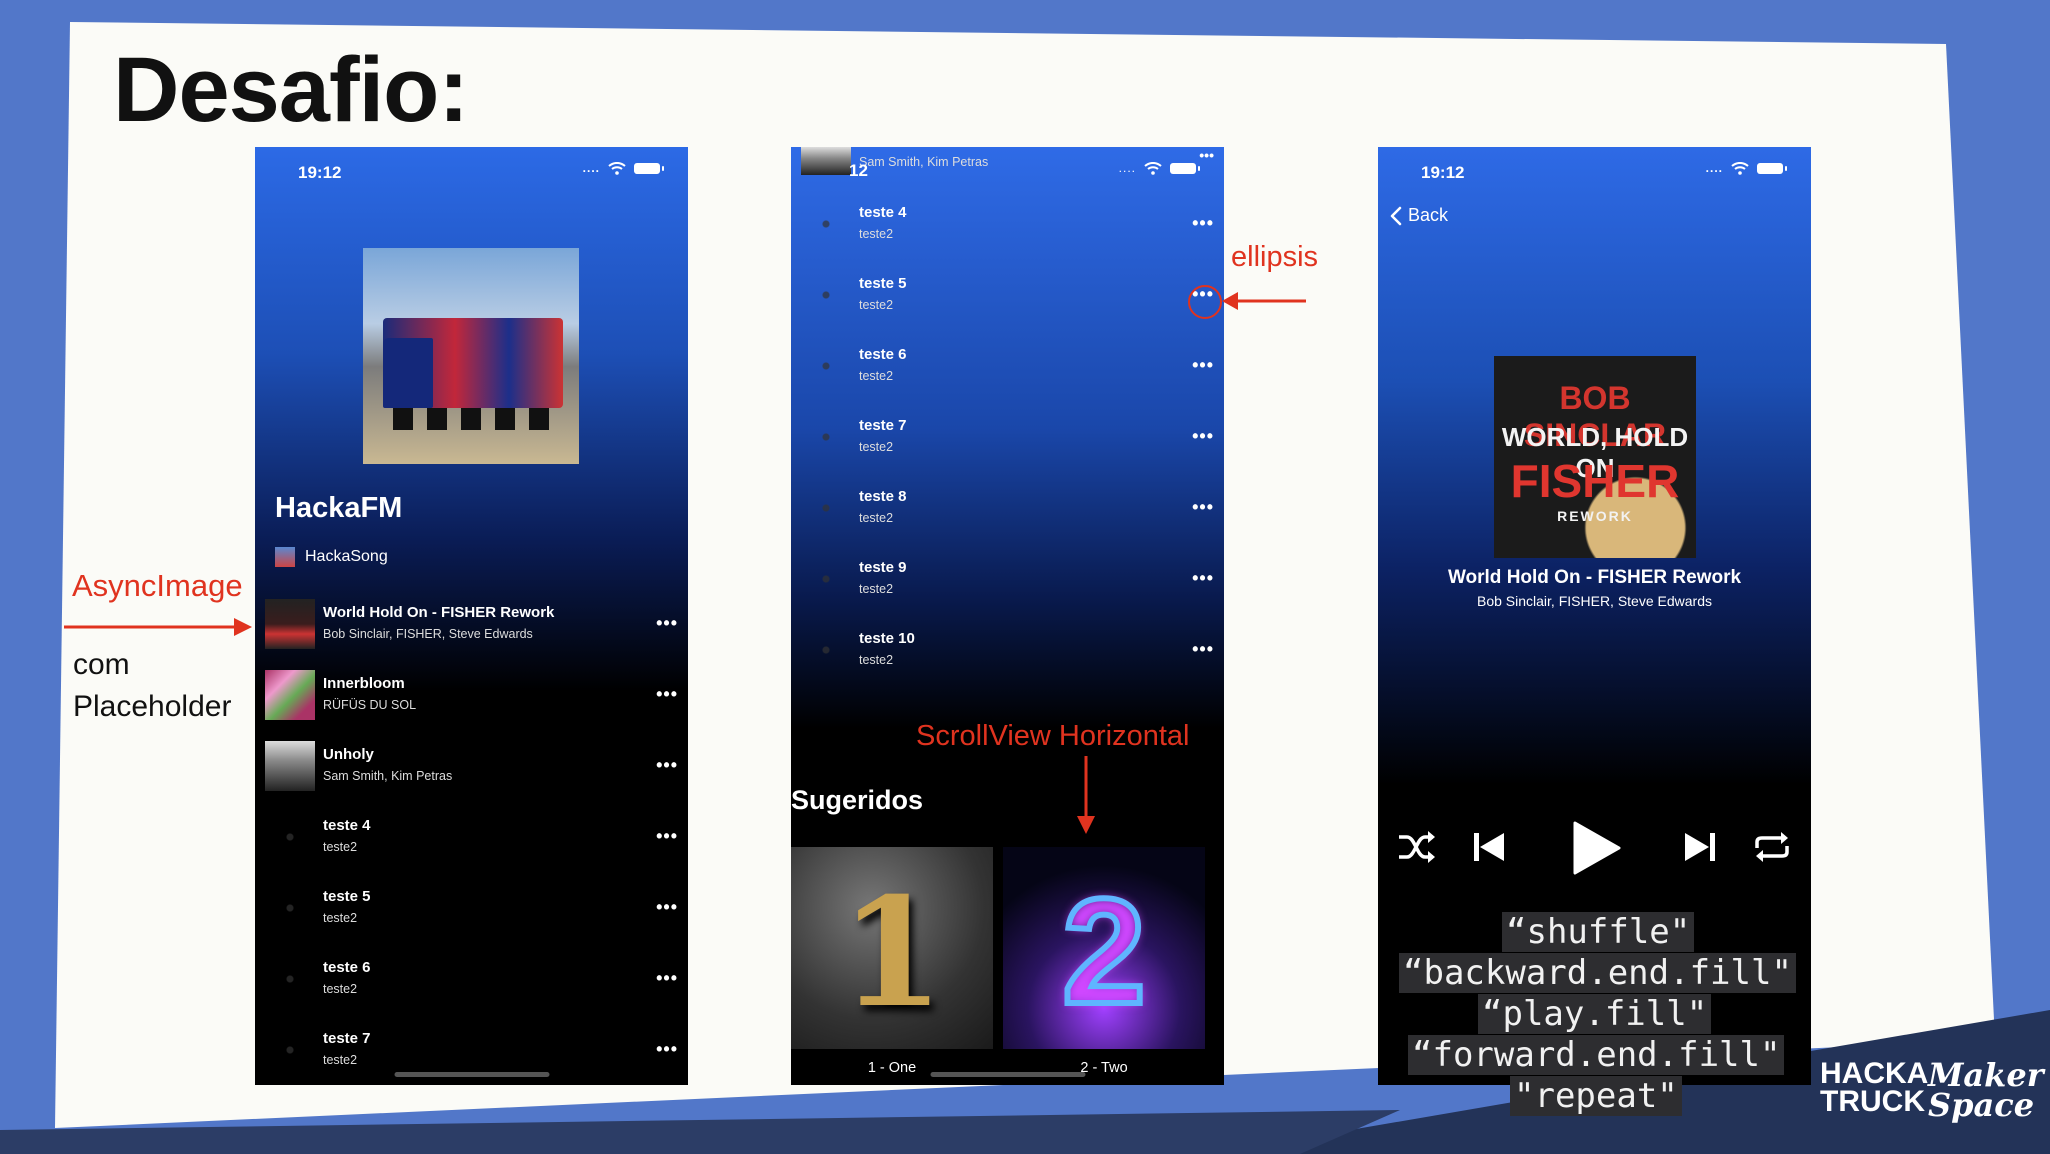 The height and width of the screenshot is (1154, 2050). I want to click on slide-title: Desafio:, so click(291, 90).